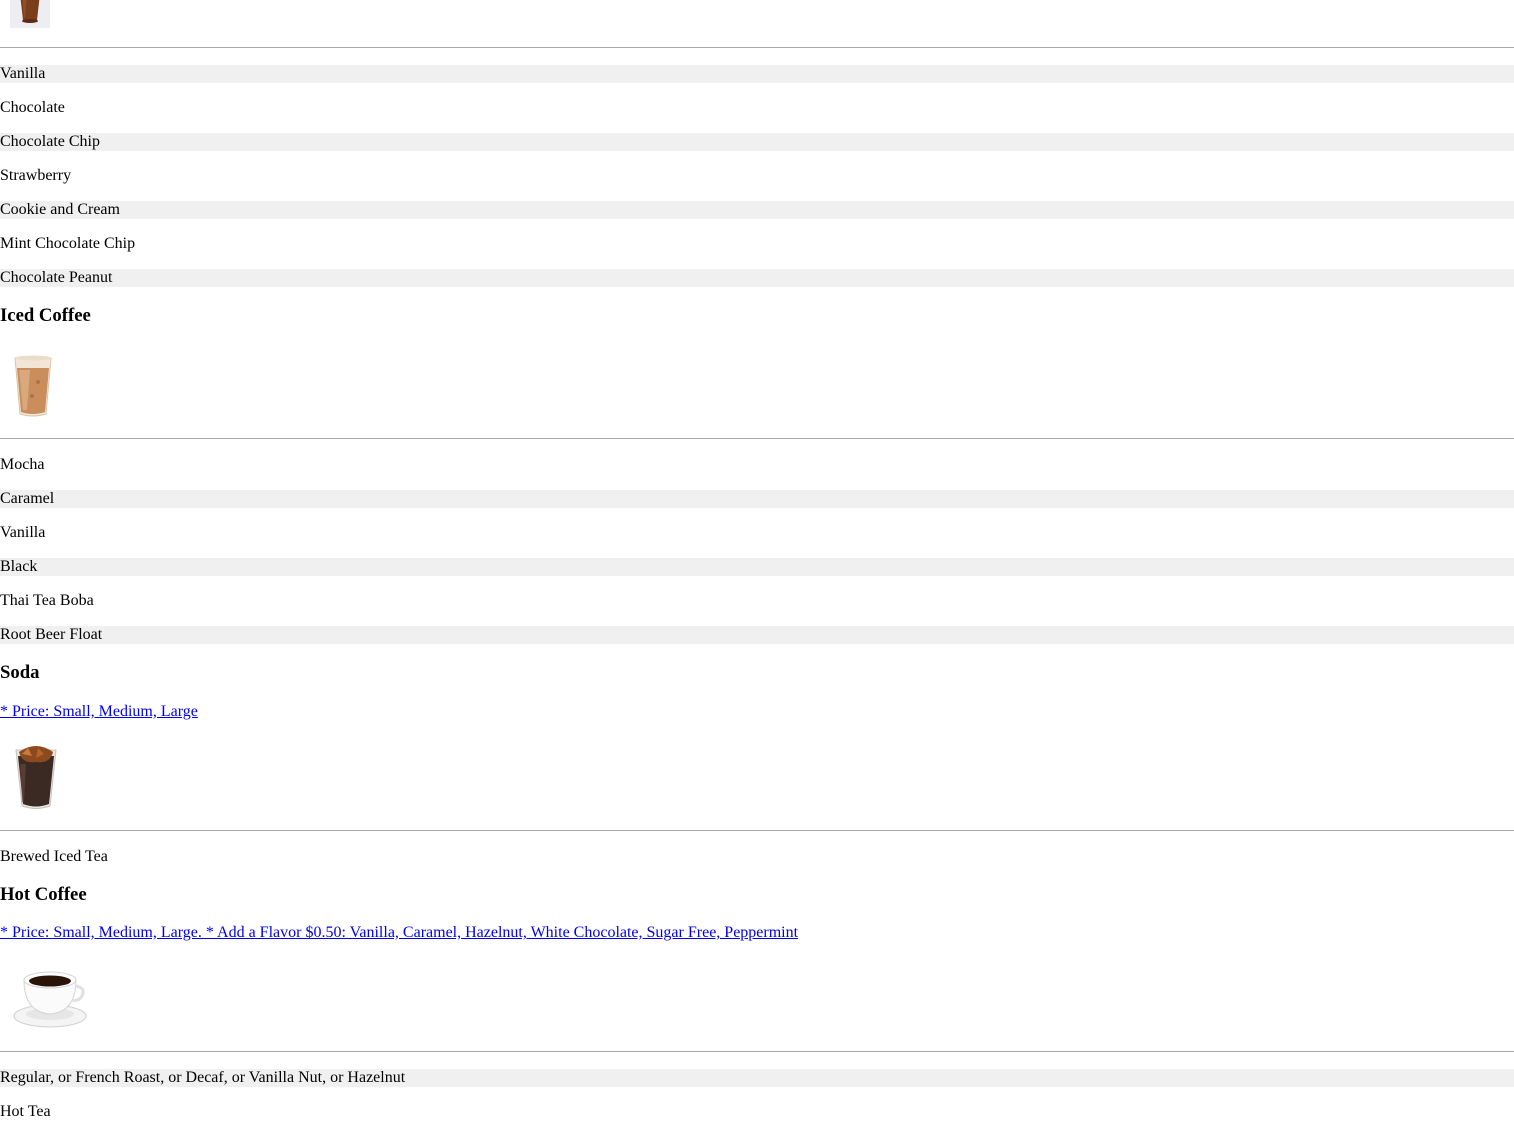  What do you see at coordinates (757, 499) in the screenshot?
I see `list-item: Caramel` at bounding box center [757, 499].